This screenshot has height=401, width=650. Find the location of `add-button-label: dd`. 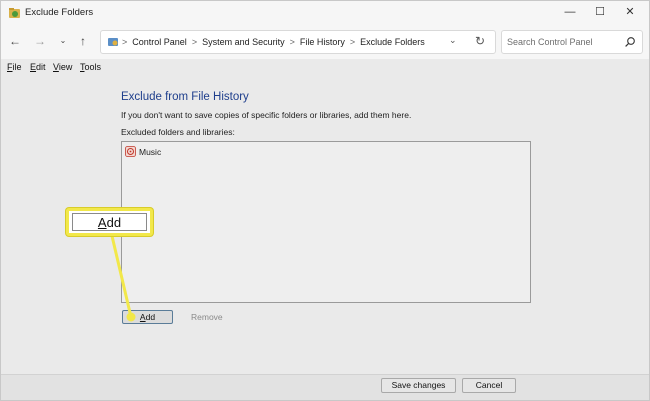

add-button-label: dd is located at coordinates (150, 317).